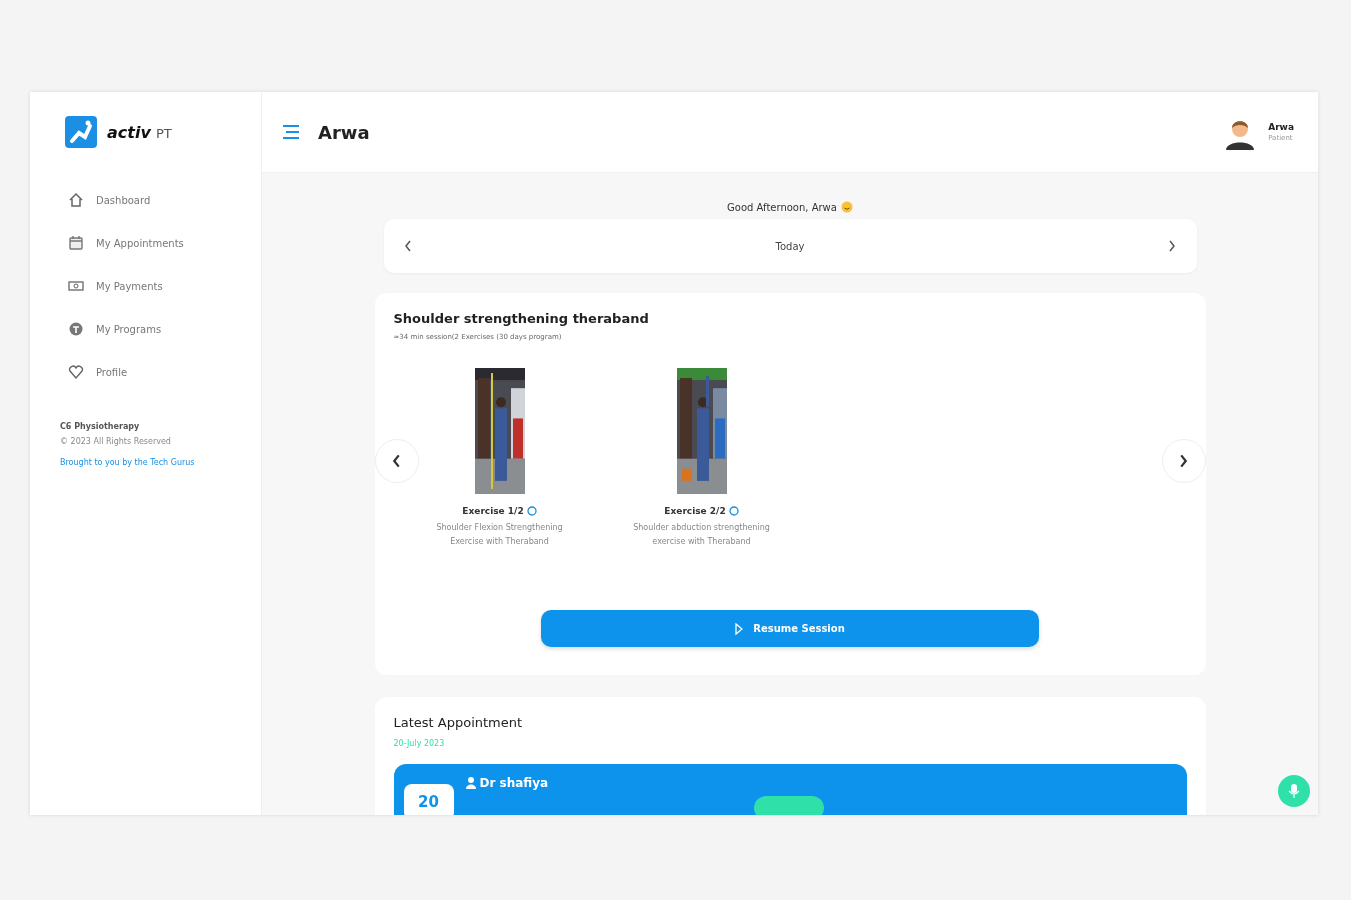 Image resolution: width=1351 pixels, height=900 pixels. Describe the element at coordinates (344, 132) in the screenshot. I see `page-title: Arwa` at that location.